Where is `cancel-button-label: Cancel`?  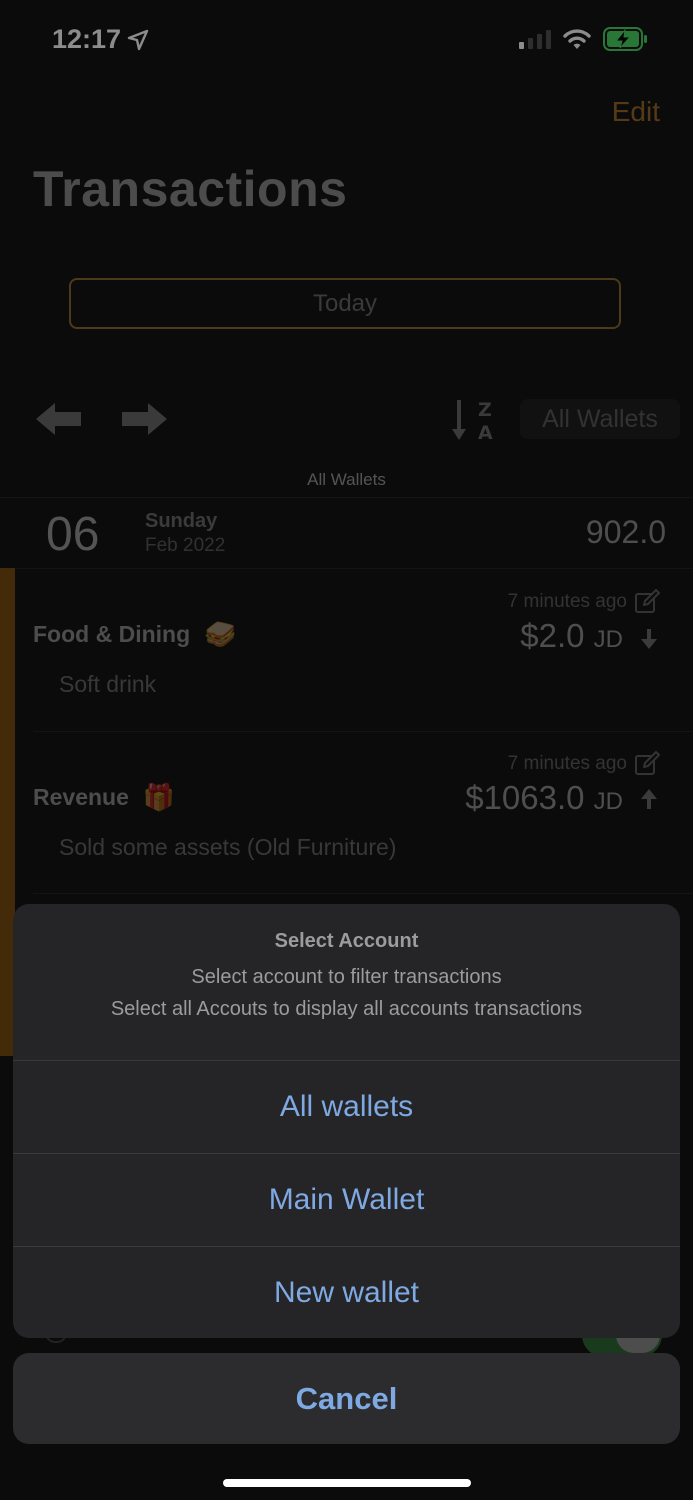
cancel-button-label: Cancel is located at coordinates (346, 1398).